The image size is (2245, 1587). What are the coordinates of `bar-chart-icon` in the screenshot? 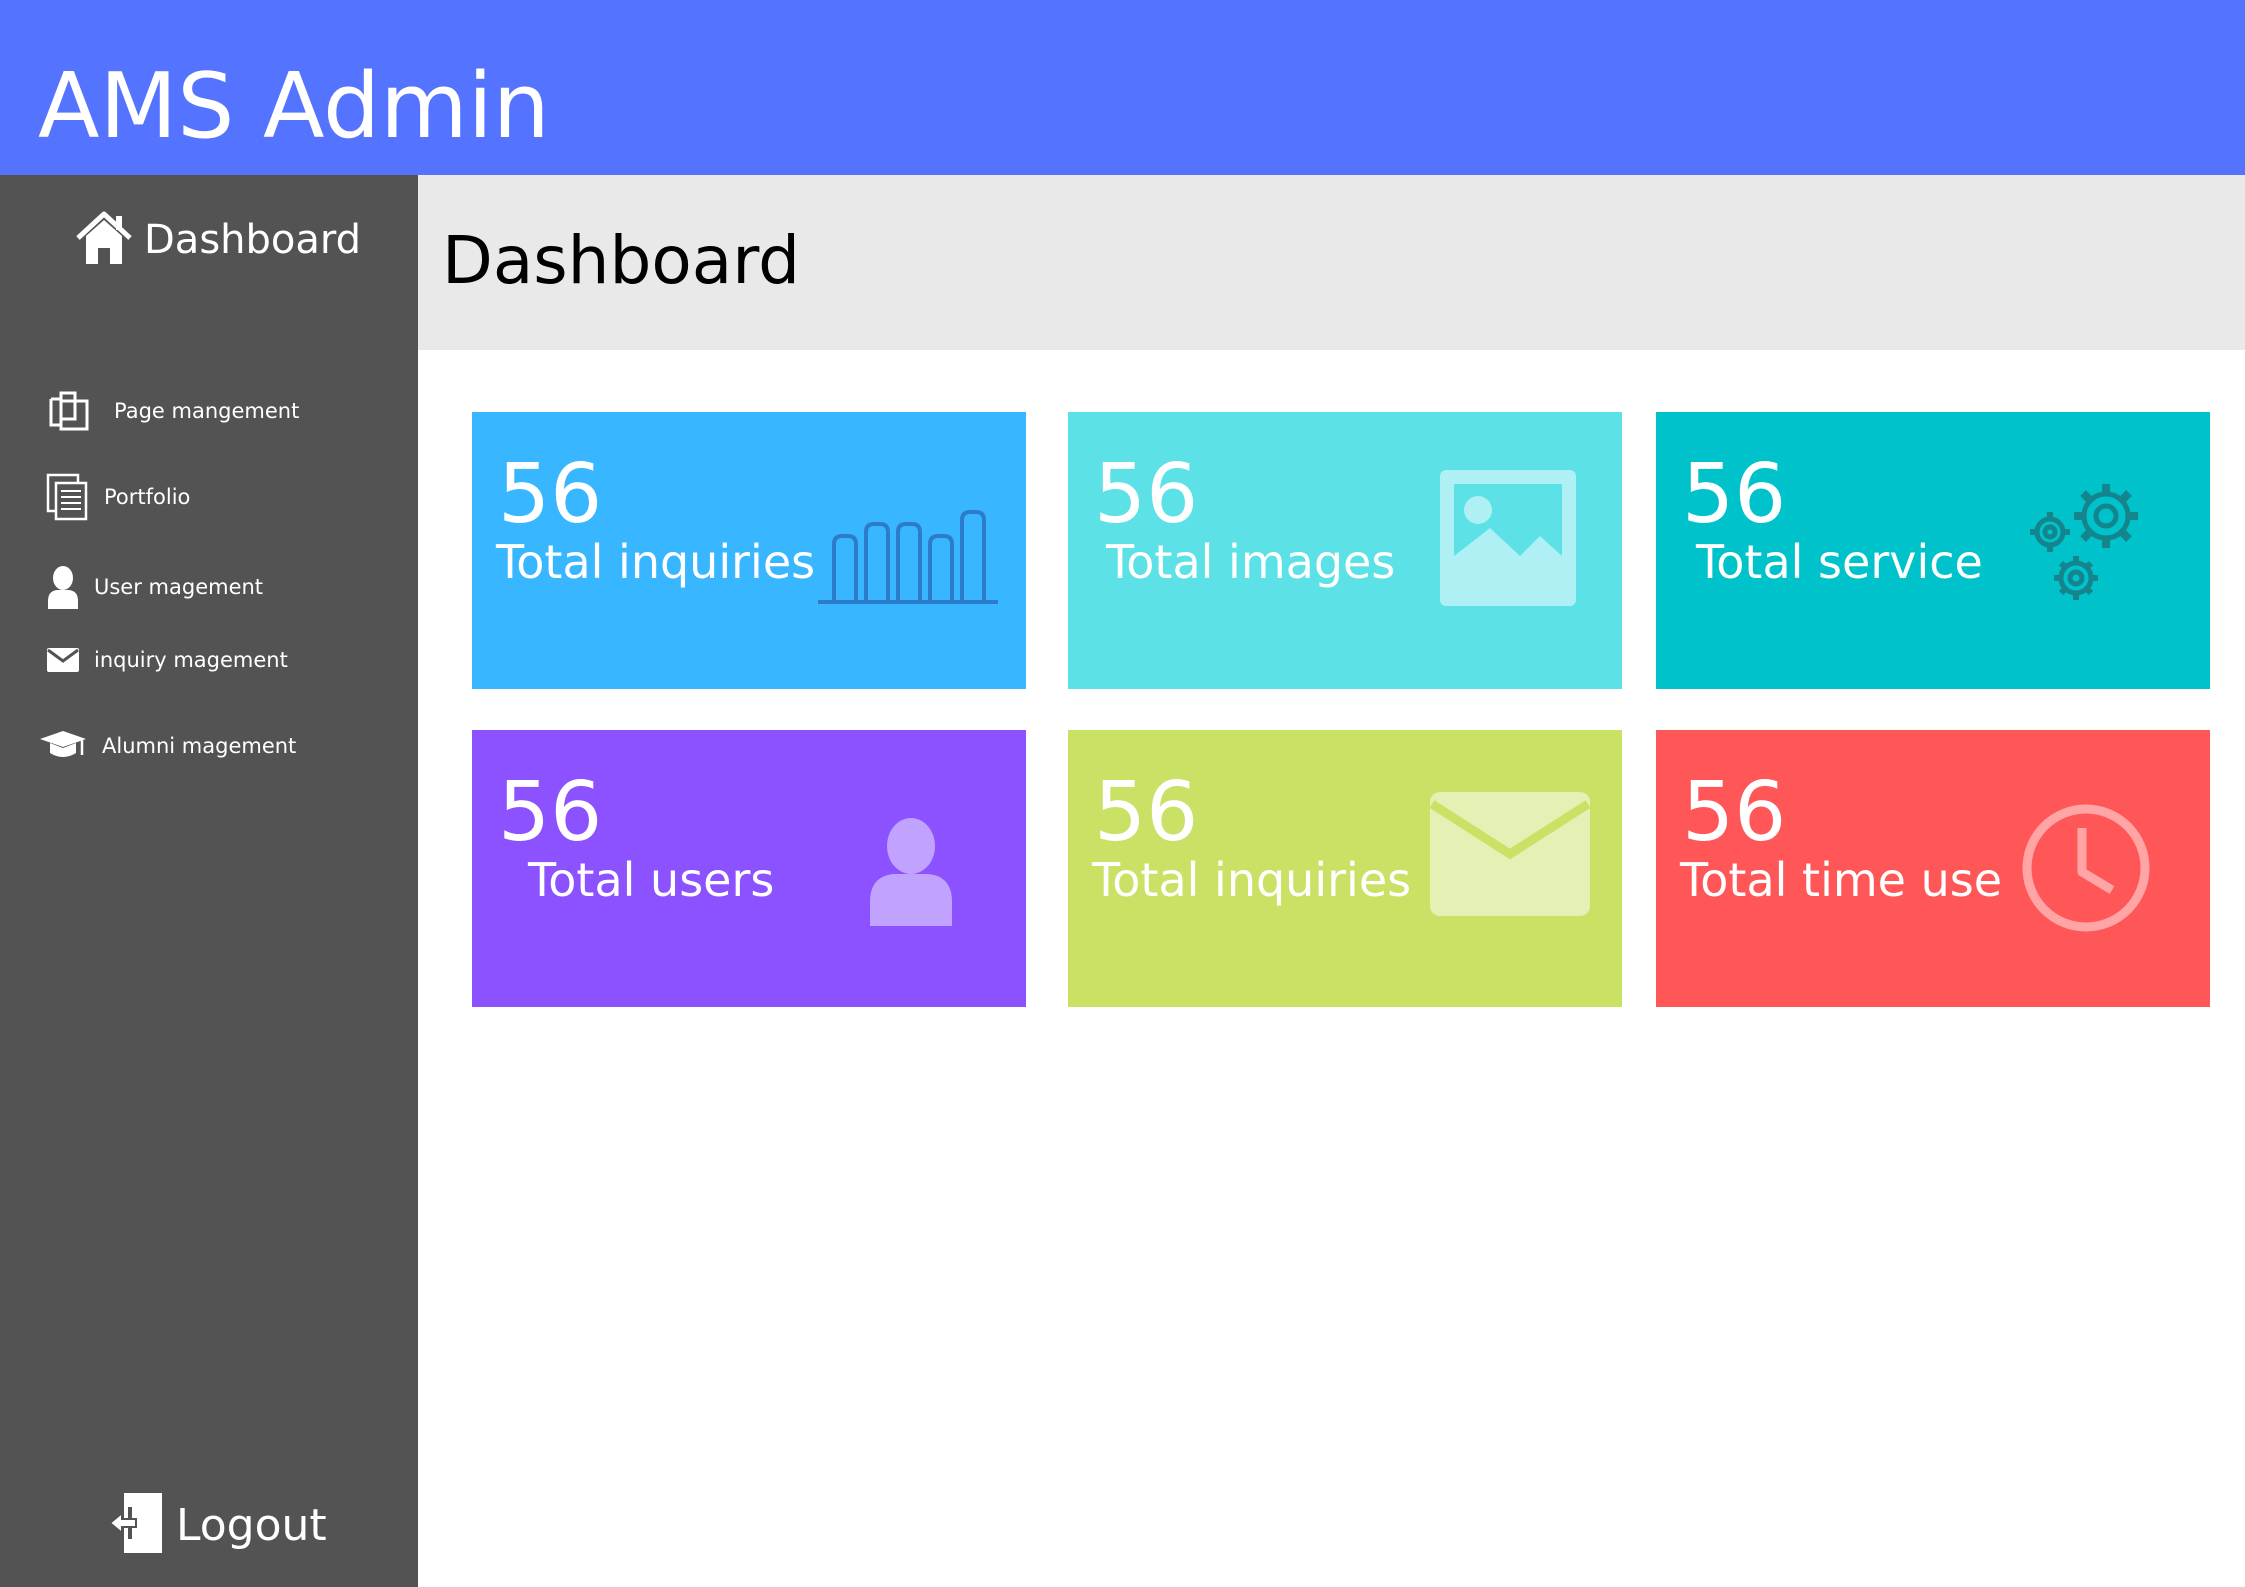 It's located at (908, 560).